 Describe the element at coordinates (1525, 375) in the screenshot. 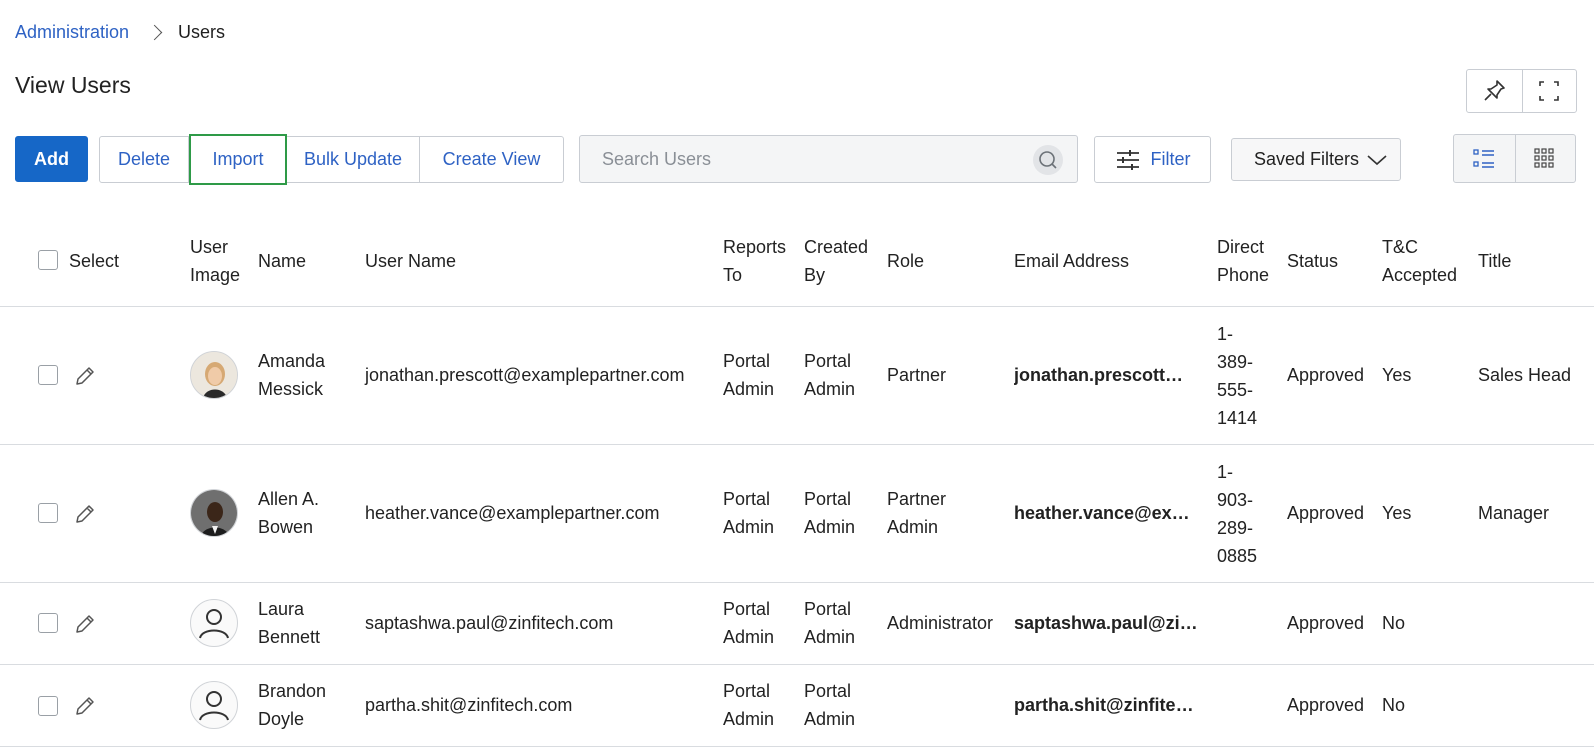

I see `title-cell: Sales Head` at that location.